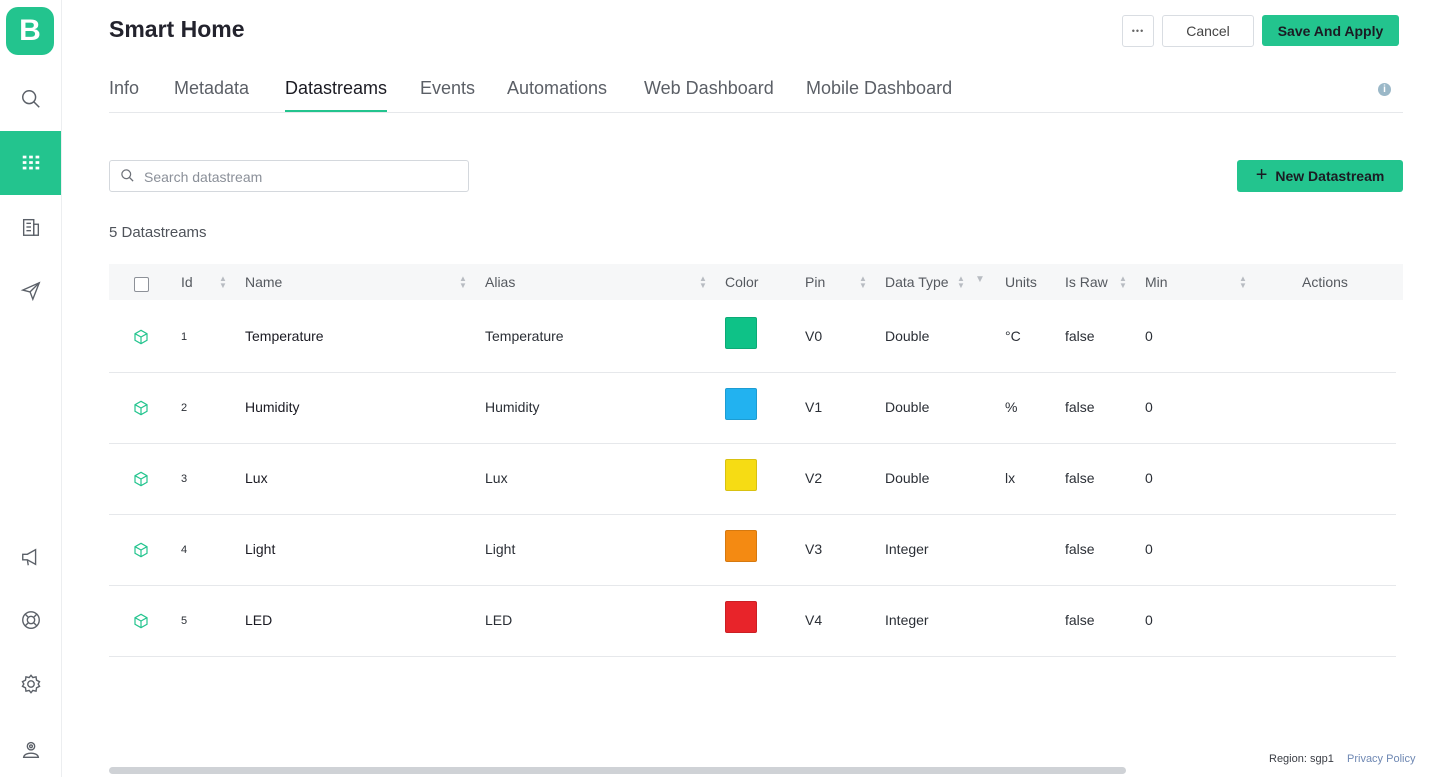  I want to click on building-icon, so click(30, 227).